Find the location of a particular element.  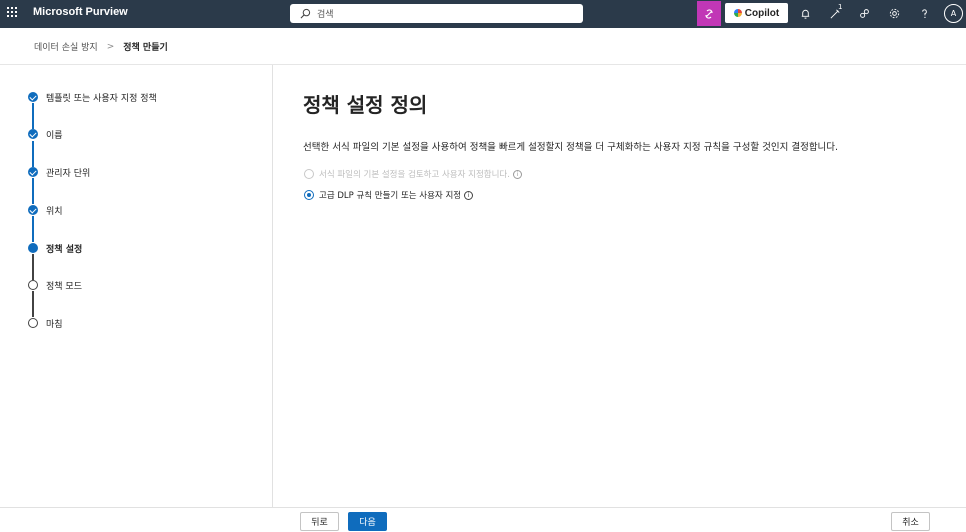

breadcrumb-current: 정책 만들기 is located at coordinates (145, 48).